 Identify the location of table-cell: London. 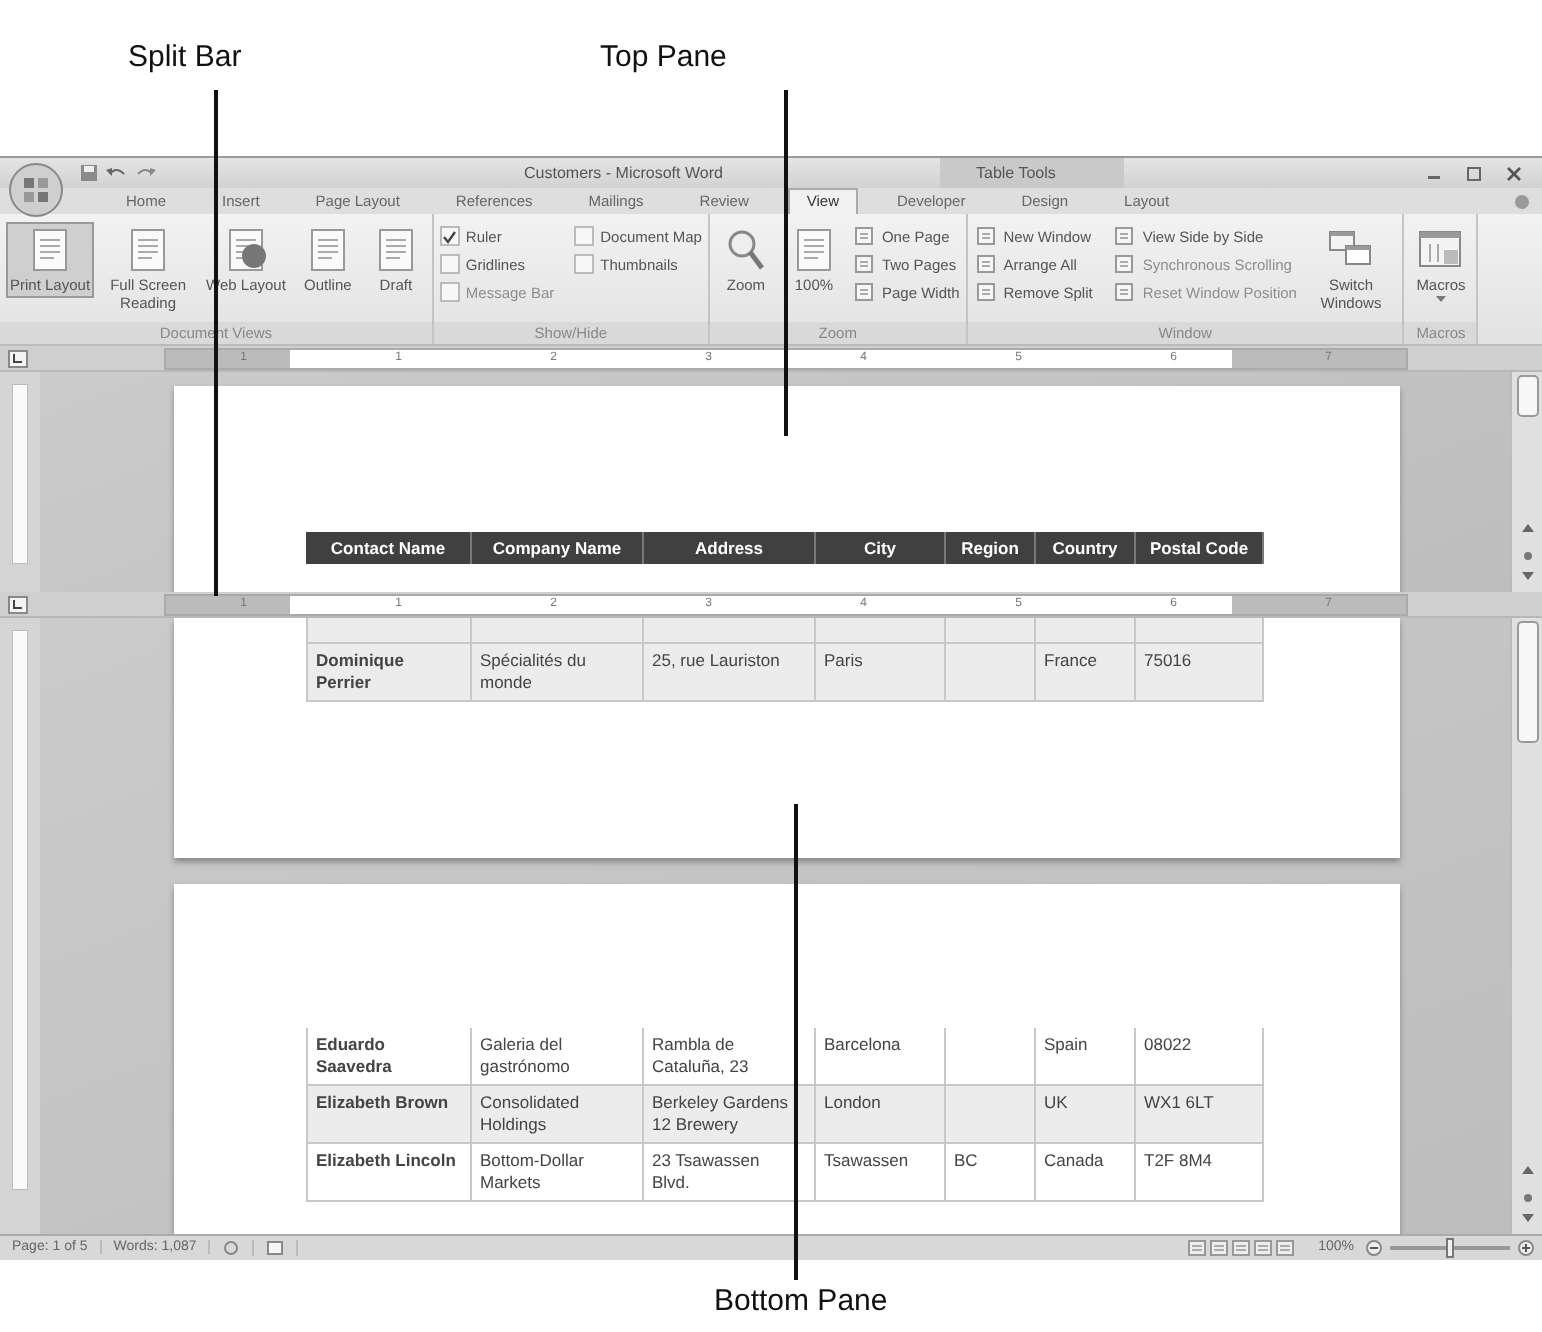
(881, 1115).